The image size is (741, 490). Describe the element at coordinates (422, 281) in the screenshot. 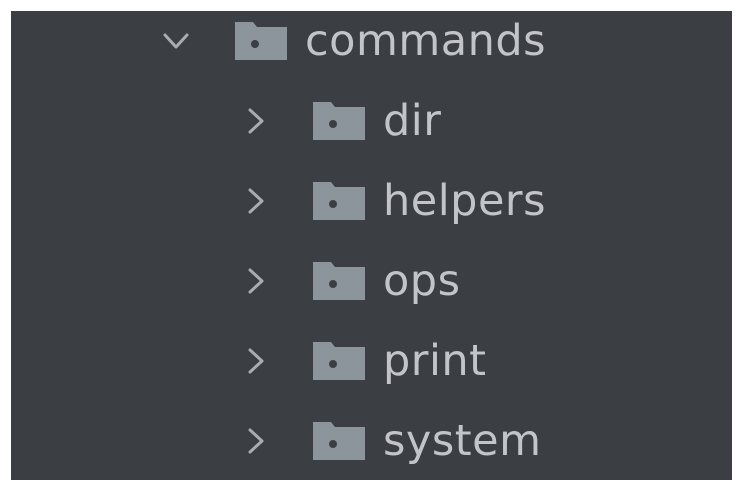

I see `tree-node-label: ops` at that location.